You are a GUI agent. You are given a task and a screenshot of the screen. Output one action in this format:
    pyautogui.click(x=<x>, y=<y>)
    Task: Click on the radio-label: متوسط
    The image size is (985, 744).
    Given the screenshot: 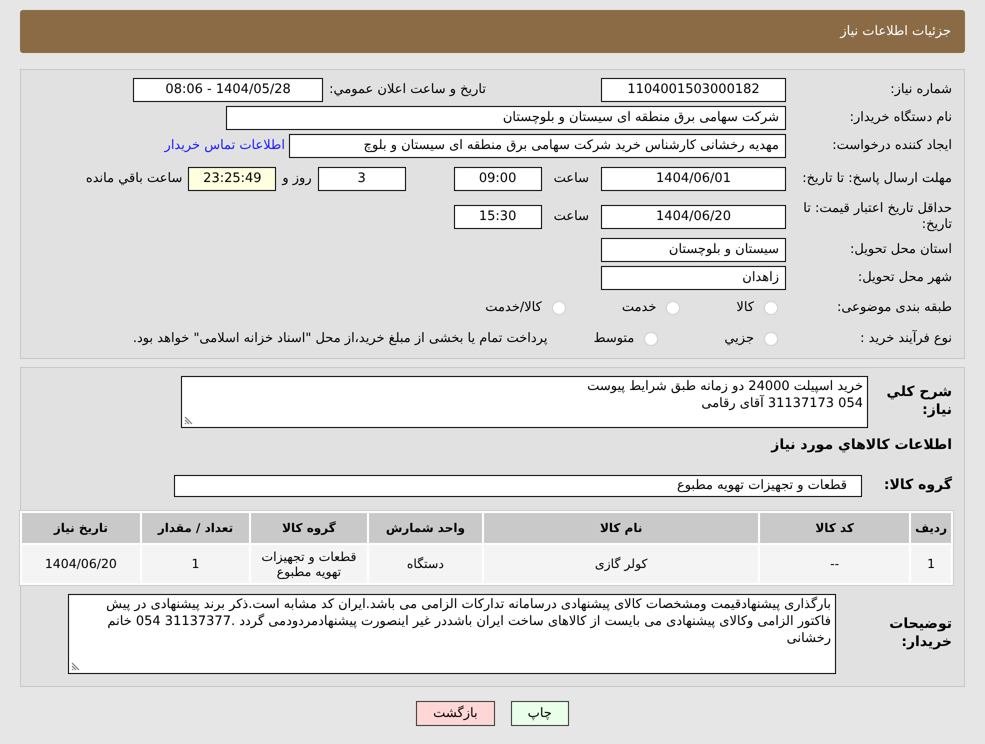 What is the action you would take?
    pyautogui.click(x=613, y=339)
    